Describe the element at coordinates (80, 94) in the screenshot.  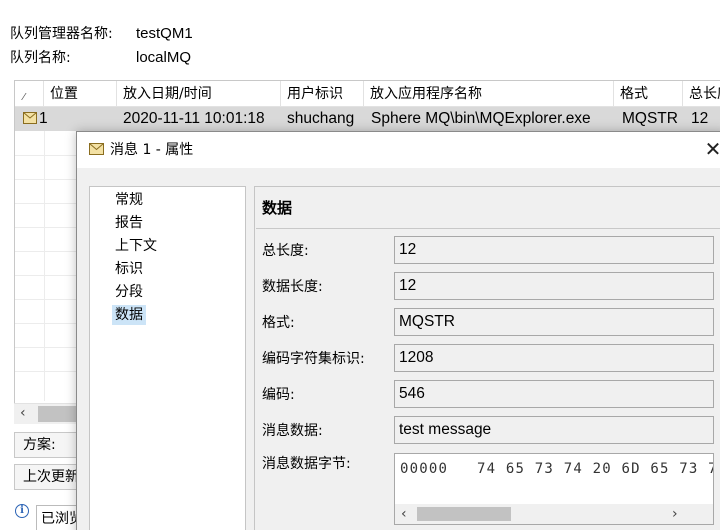
I see `column-header-position: 位置` at that location.